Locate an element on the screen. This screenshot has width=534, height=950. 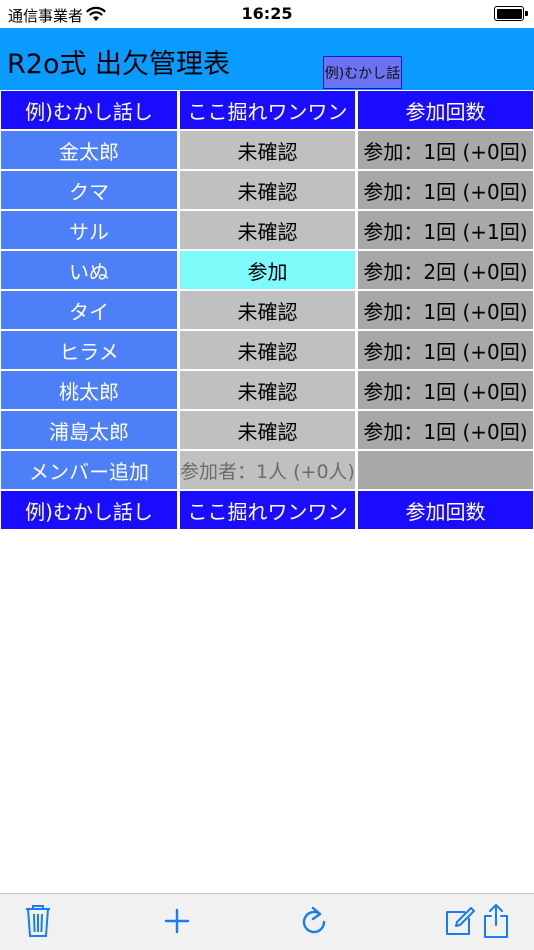
participants-total: 参加者：1人 (+0人) is located at coordinates (267, 470).